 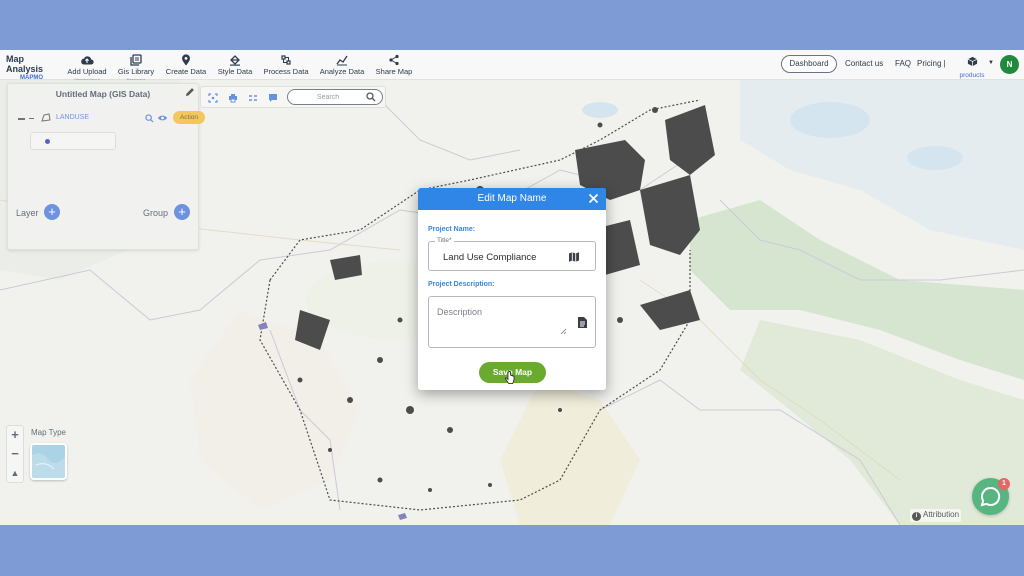 I want to click on project-description-label: Project Description:, so click(x=461, y=284).